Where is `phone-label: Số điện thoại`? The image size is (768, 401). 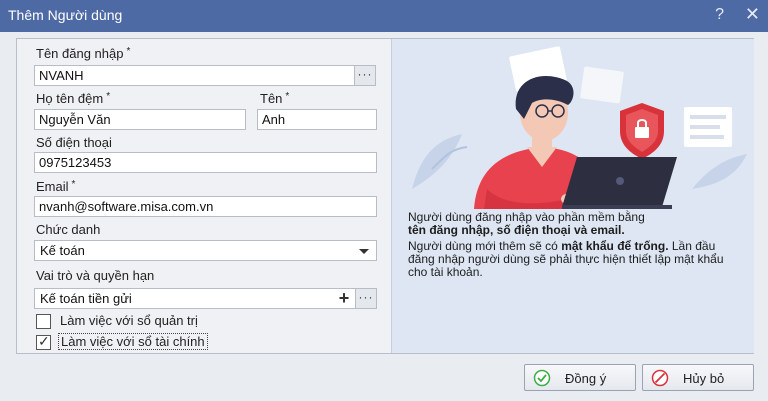
phone-label: Số điện thoại is located at coordinates (74, 142).